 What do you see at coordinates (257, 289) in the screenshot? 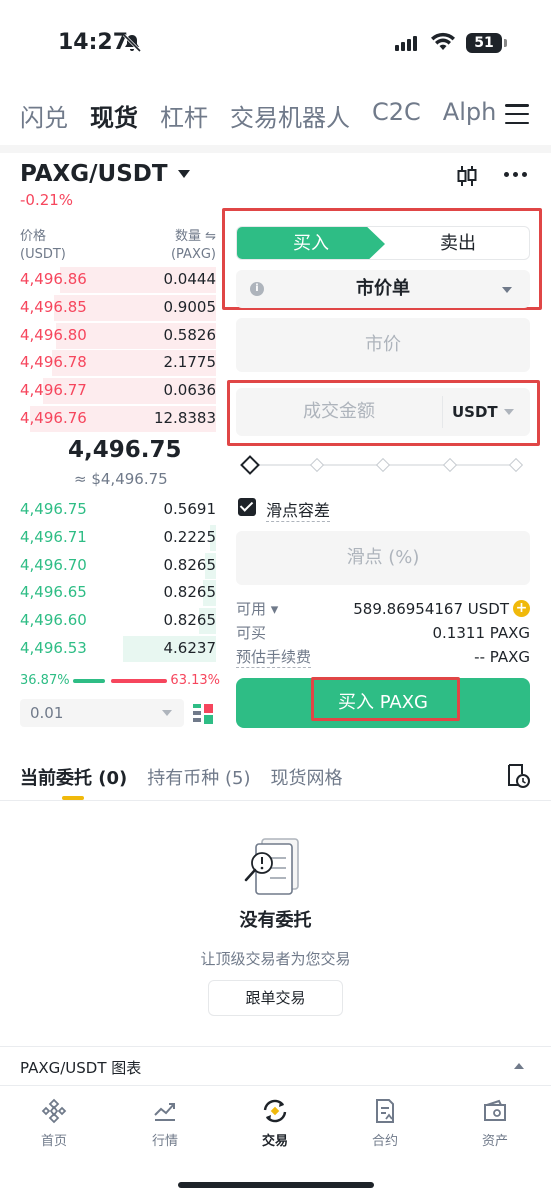
I see `info-icon: i` at bounding box center [257, 289].